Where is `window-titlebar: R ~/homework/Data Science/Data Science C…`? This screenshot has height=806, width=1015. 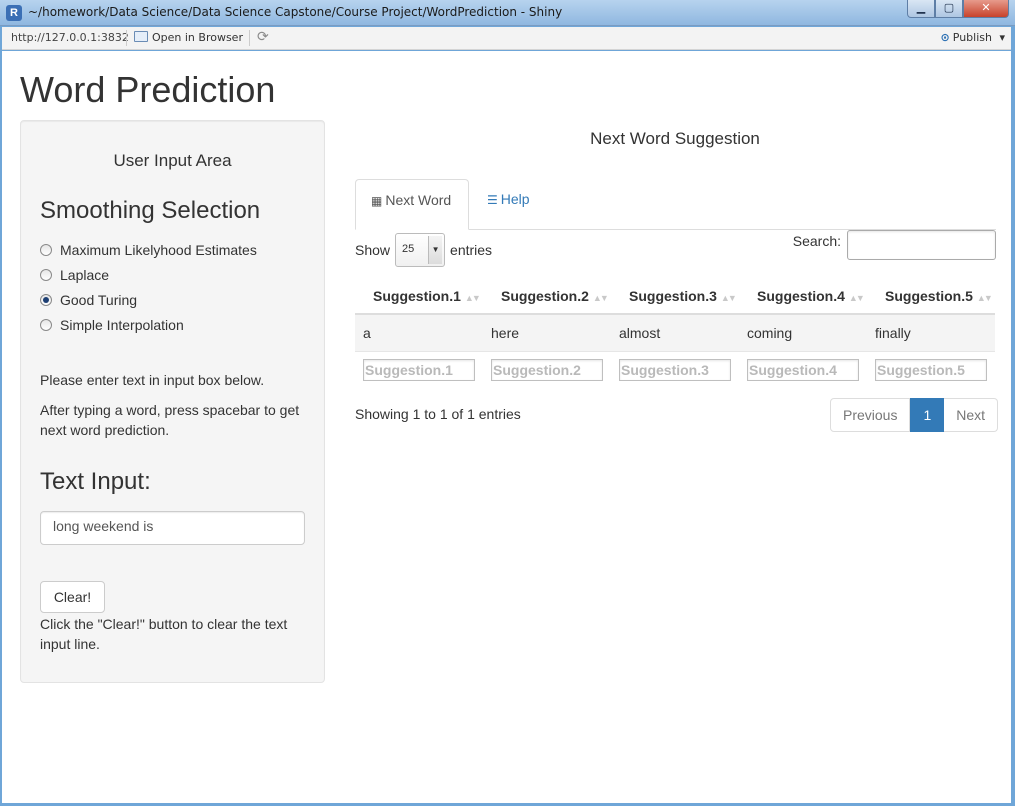
window-titlebar: R ~/homework/Data Science/Data Science C… is located at coordinates (507, 13).